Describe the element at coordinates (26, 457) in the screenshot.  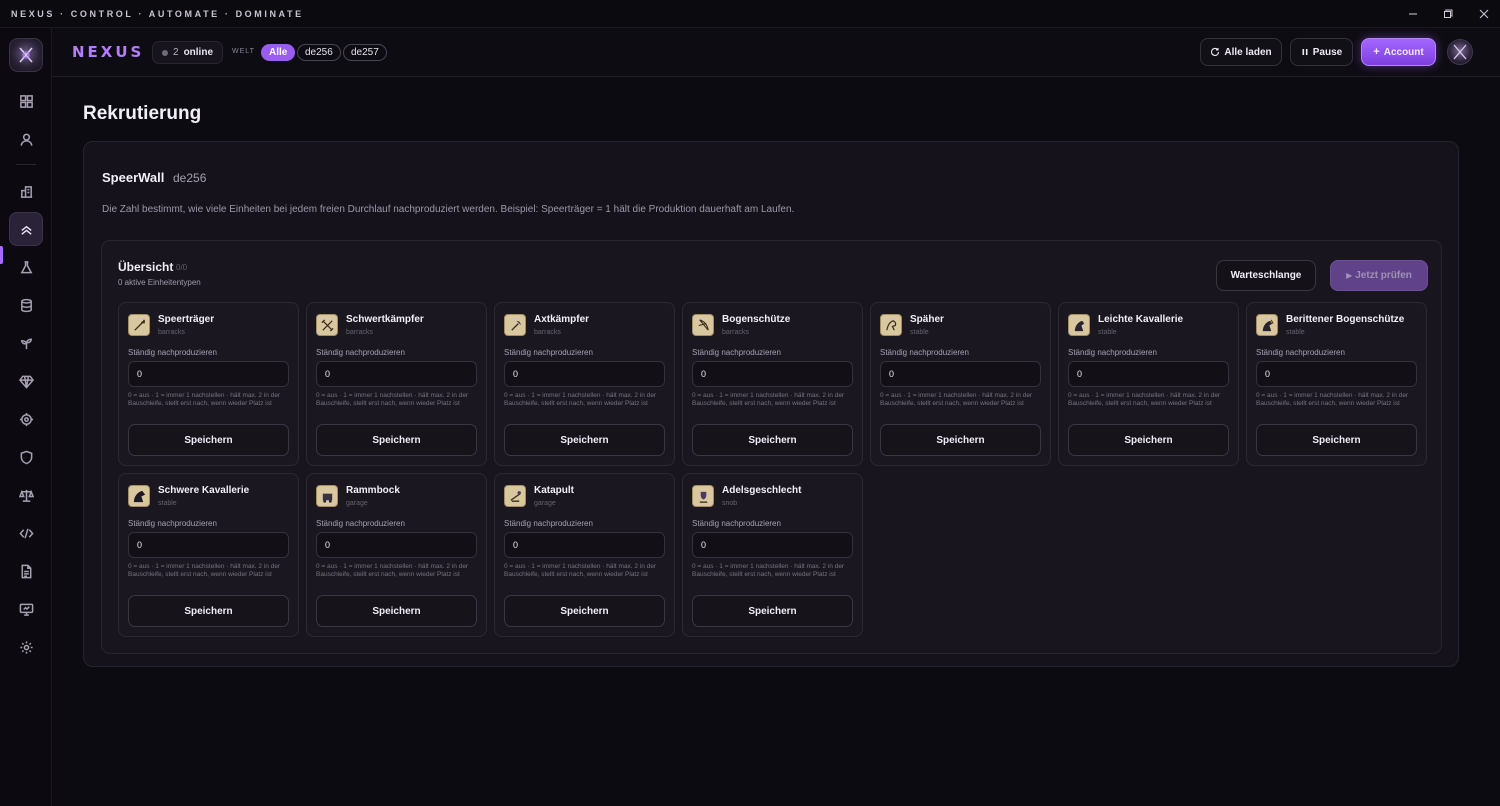
I see `shield-icon` at that location.